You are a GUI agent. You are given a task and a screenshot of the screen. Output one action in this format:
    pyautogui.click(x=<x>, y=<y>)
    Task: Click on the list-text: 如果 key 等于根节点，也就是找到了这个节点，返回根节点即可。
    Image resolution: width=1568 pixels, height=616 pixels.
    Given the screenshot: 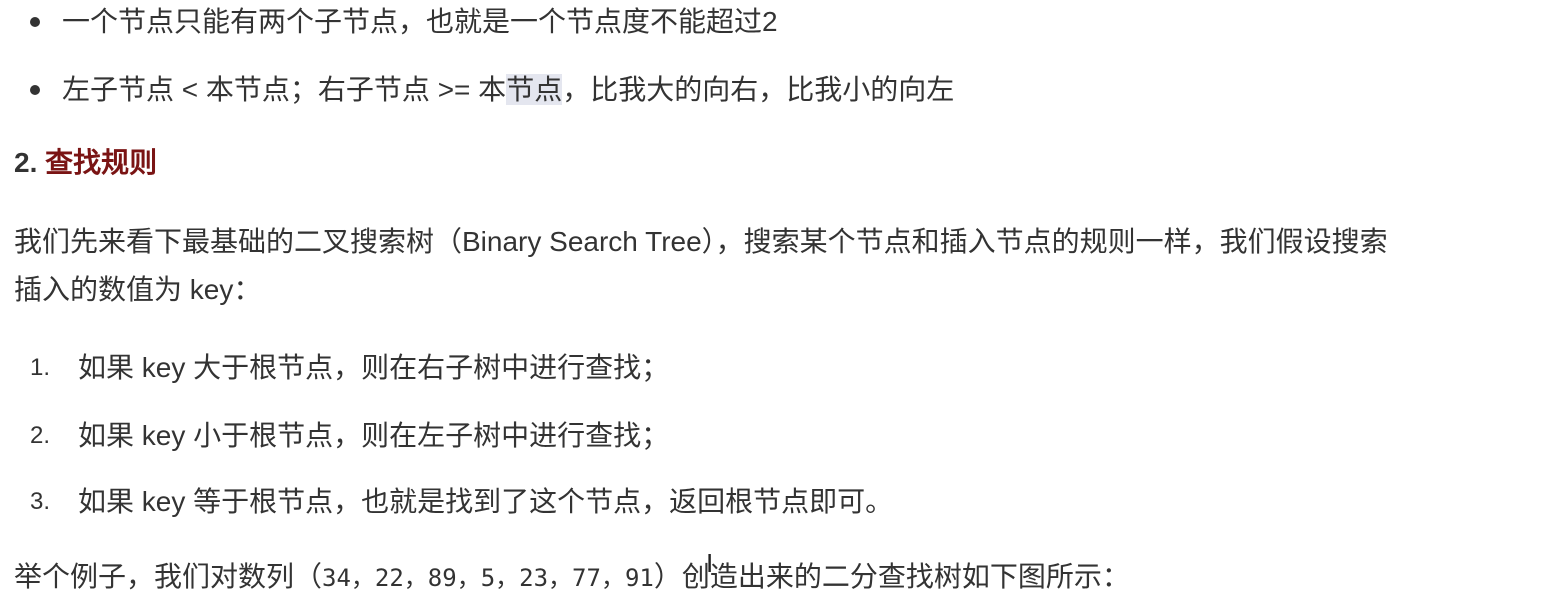 What is the action you would take?
    pyautogui.click(x=486, y=501)
    